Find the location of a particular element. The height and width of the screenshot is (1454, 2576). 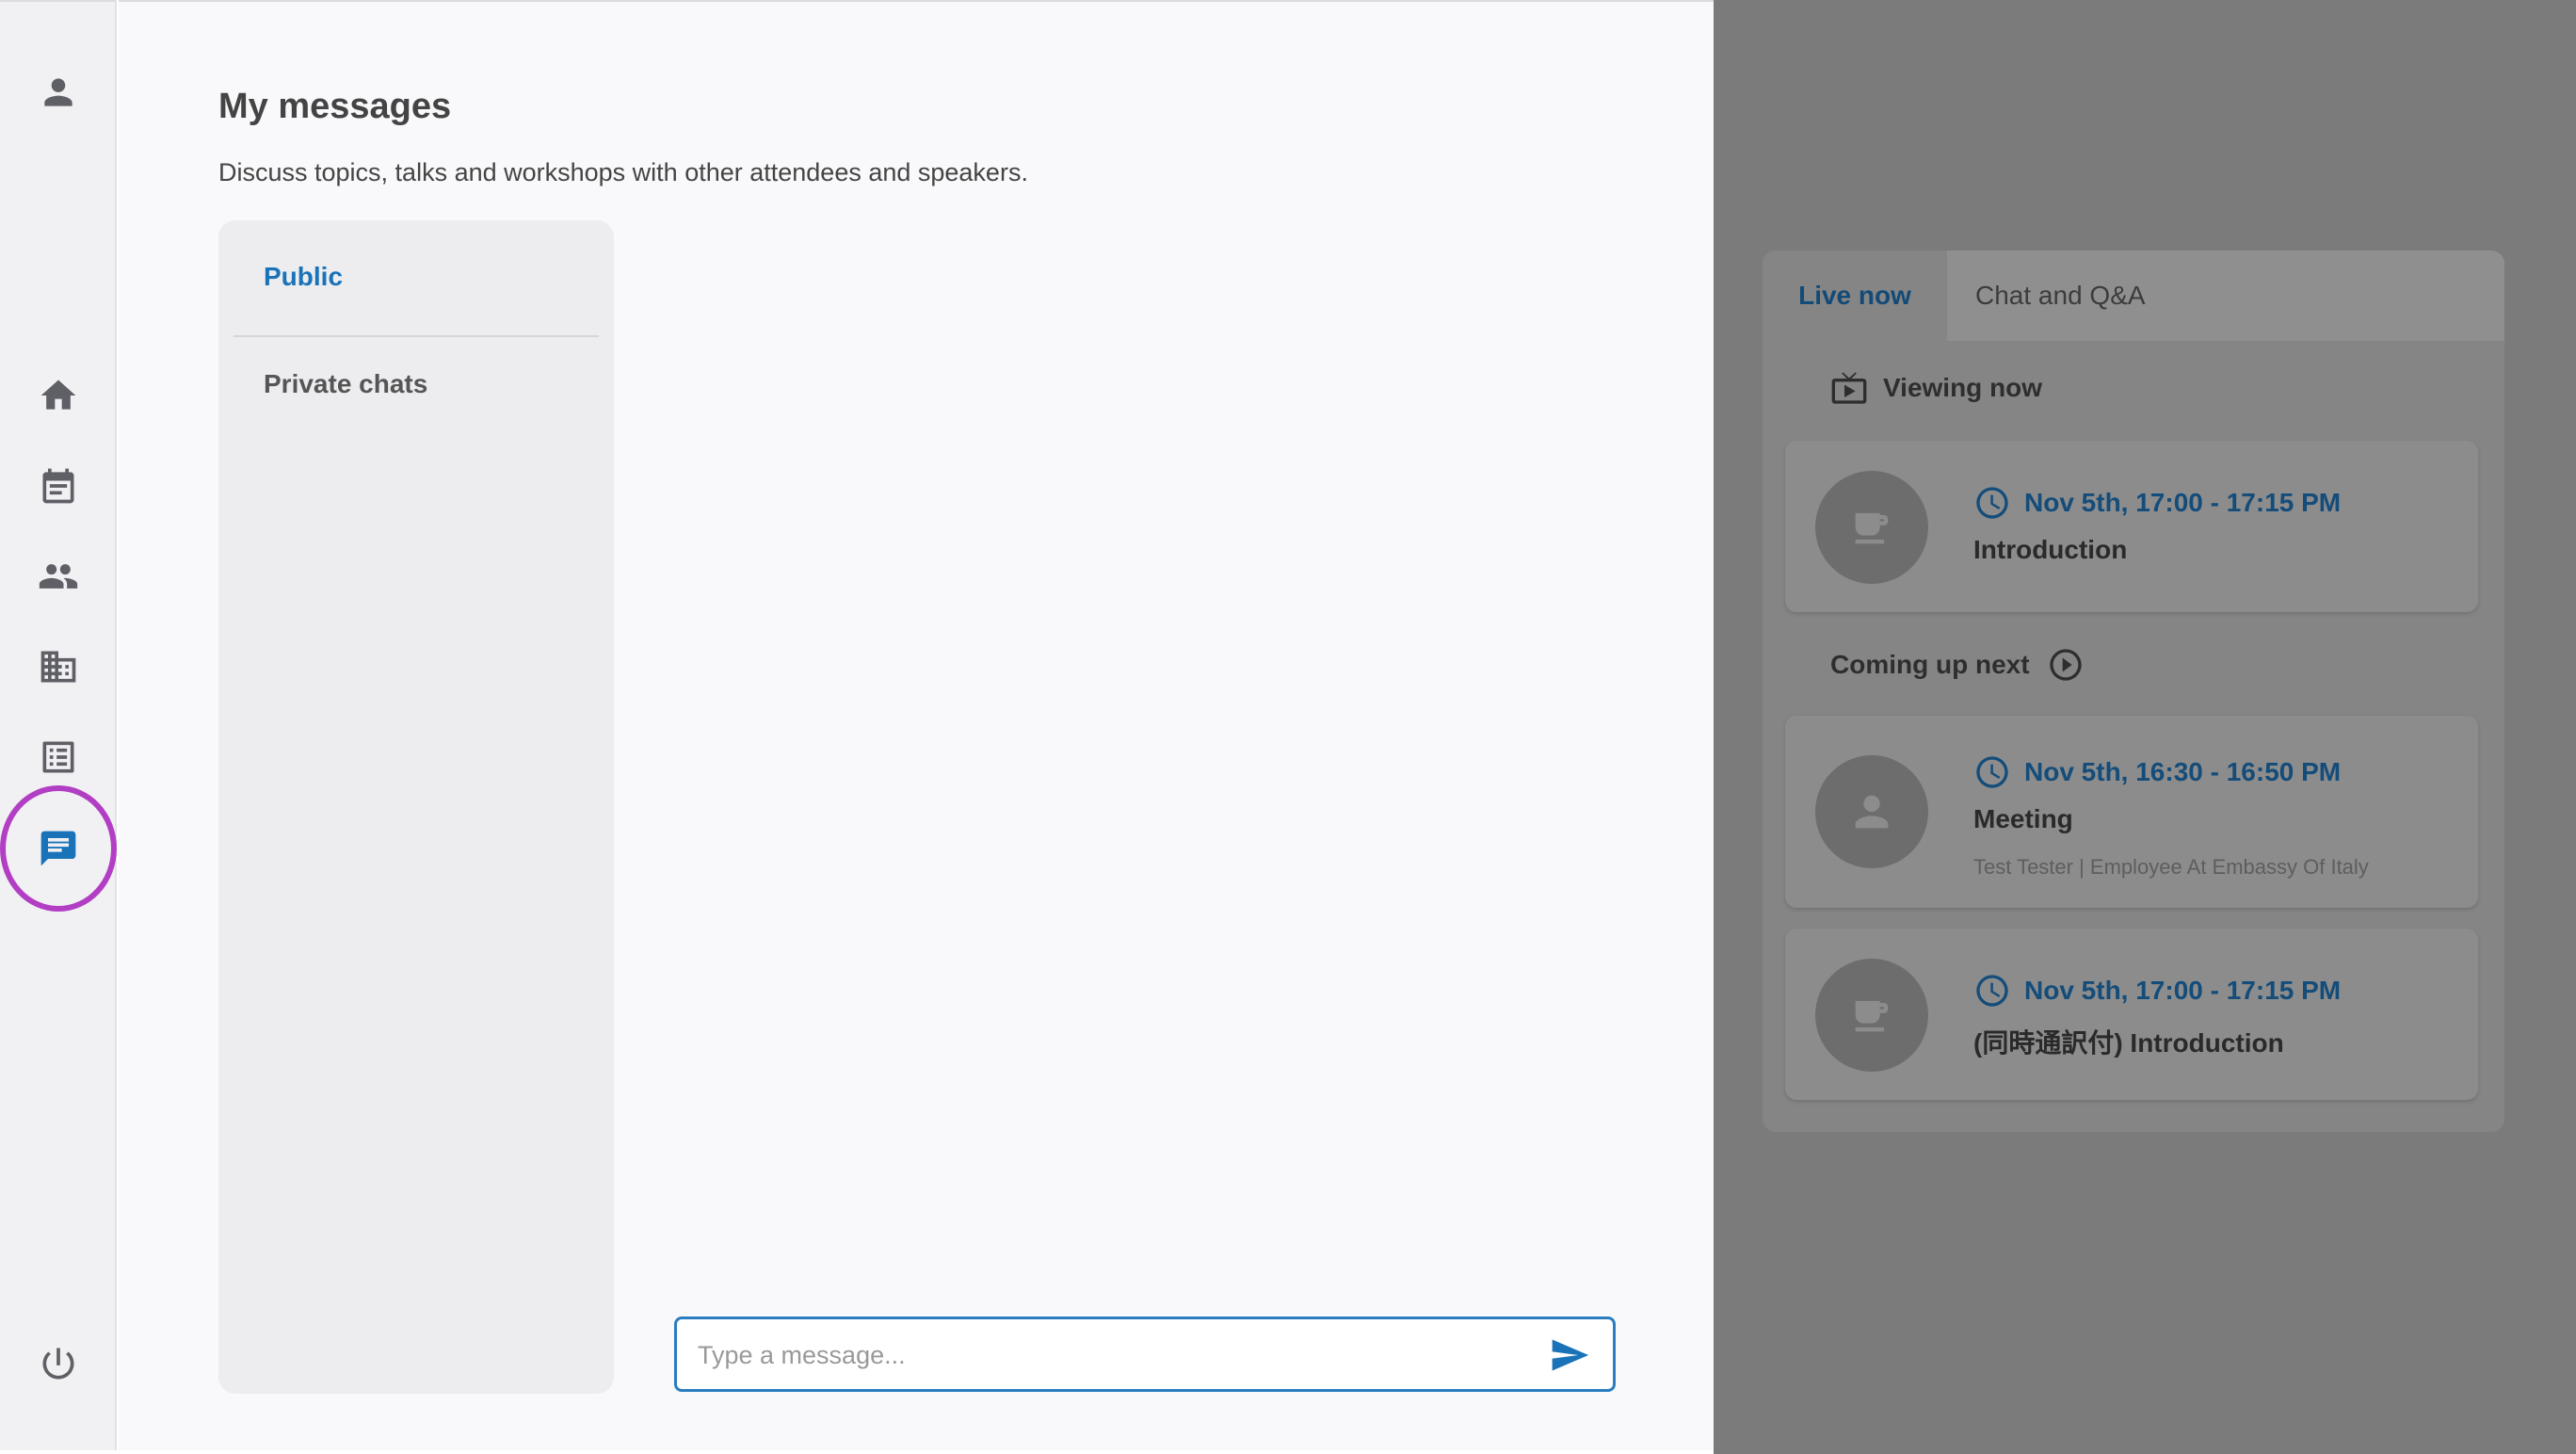

coming-up-label: Coming up next is located at coordinates (1930, 664).